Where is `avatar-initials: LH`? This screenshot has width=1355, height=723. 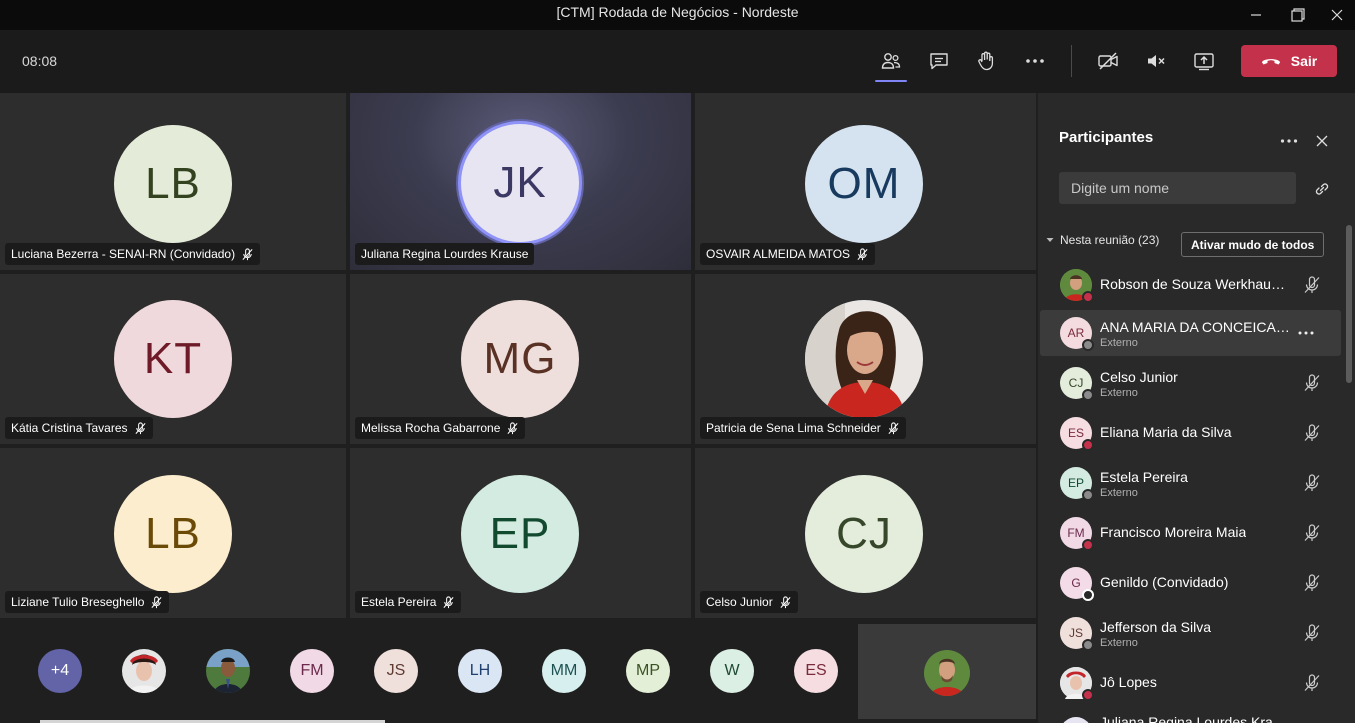
avatar-initials: LH is located at coordinates (480, 670).